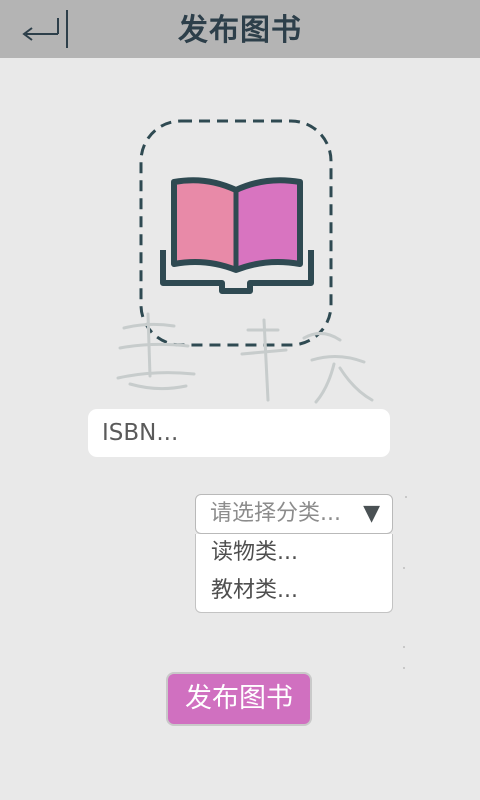 Image resolution: width=480 pixels, height=800 pixels. I want to click on isbn-input, so click(239, 433).